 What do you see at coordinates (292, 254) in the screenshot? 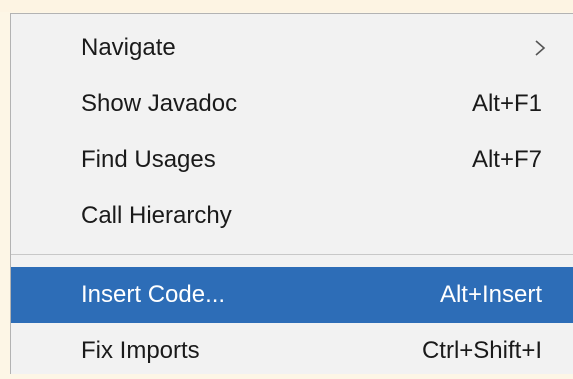
I see `menu-separator` at bounding box center [292, 254].